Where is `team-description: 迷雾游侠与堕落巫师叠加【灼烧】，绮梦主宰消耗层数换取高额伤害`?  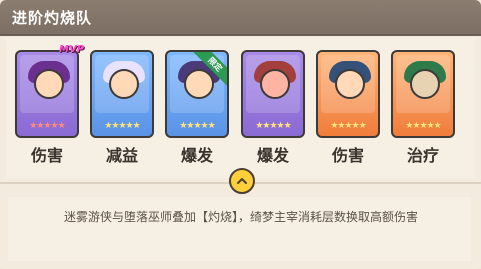
team-description: 迷雾游侠与堕落巫师叠加【灼烧】，绮梦主宰消耗层数换取高额伤害 is located at coordinates (240, 217).